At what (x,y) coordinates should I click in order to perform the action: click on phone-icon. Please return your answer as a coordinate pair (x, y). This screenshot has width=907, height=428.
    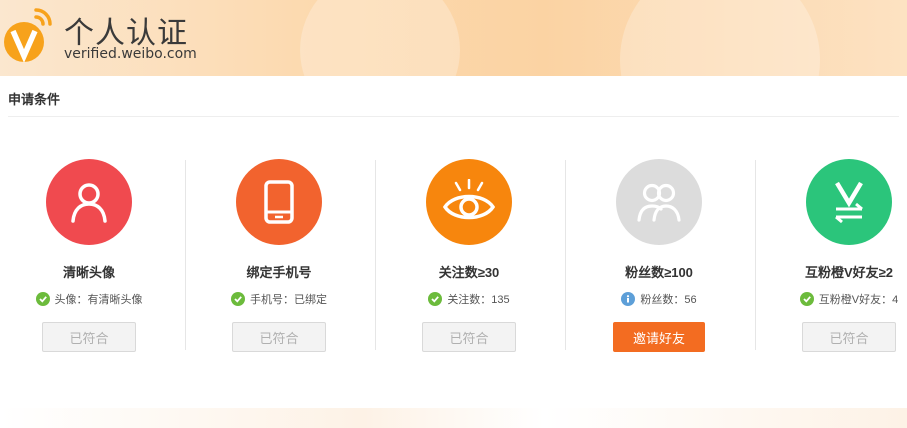
    Looking at the image, I should click on (279, 202).